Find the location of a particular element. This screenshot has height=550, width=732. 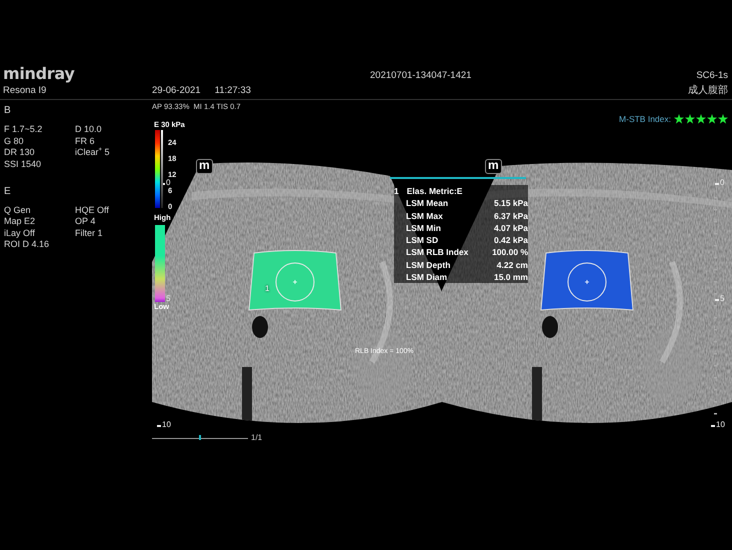

result-value: 6.37 kPa is located at coordinates (511, 216).